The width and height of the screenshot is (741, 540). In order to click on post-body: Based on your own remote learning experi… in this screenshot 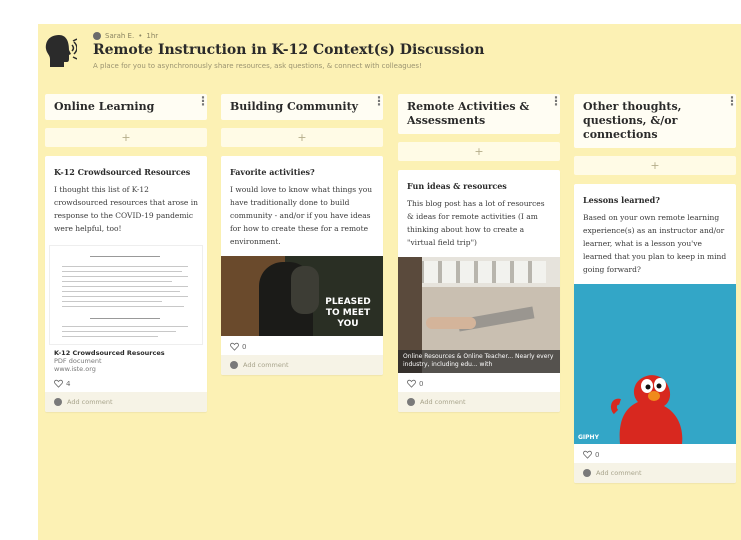, I will do `click(655, 243)`.